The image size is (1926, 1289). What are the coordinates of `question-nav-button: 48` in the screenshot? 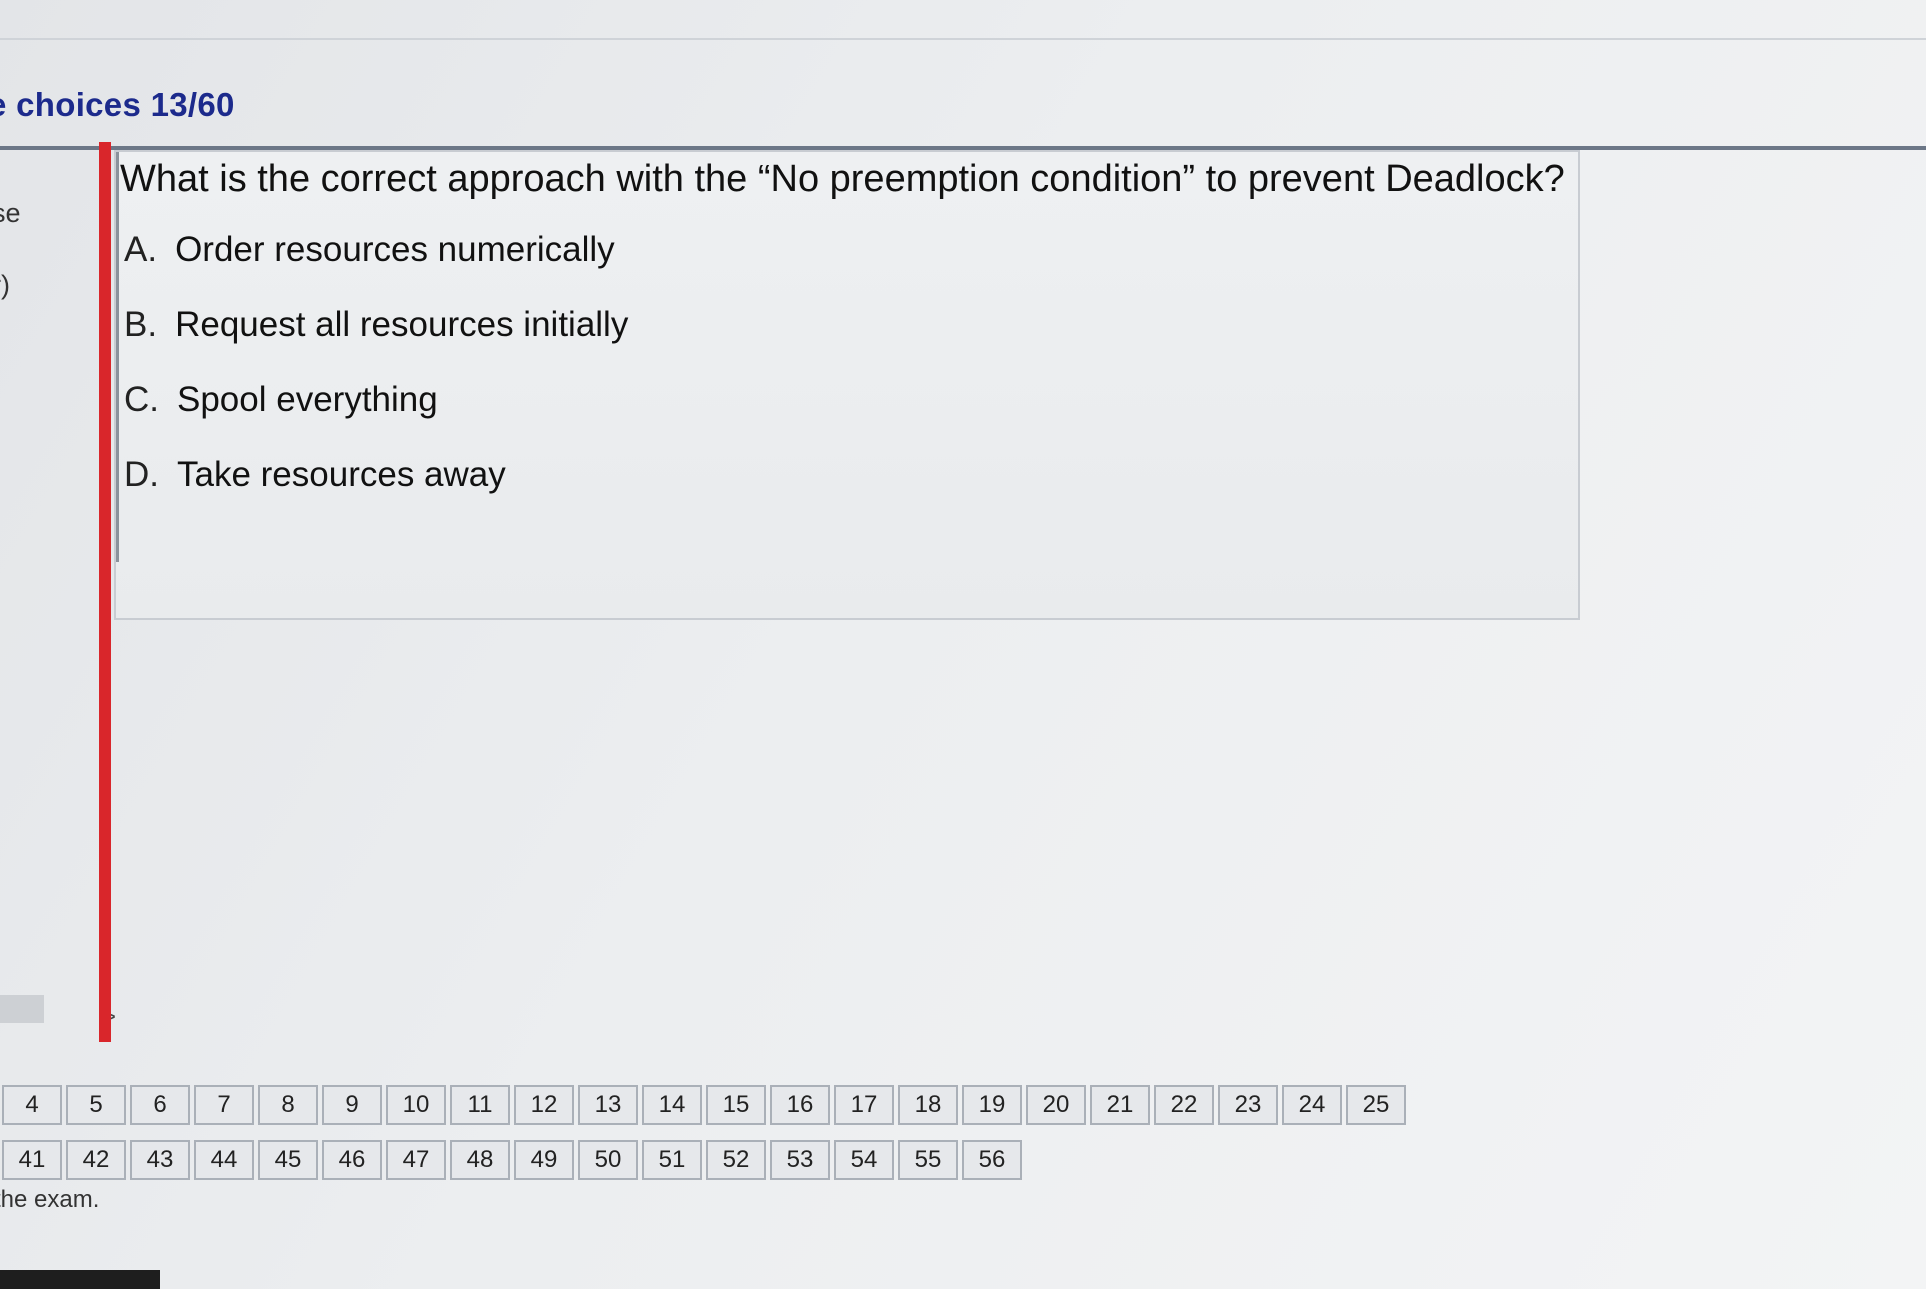 It's located at (480, 1160).